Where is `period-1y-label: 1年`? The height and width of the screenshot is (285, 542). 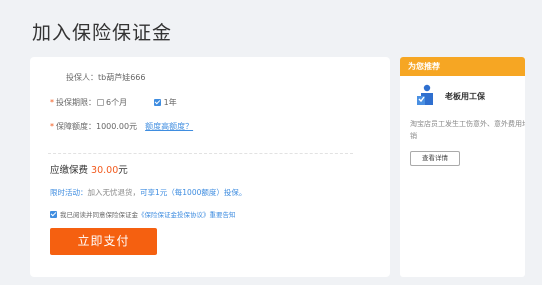
period-1y-label: 1年 is located at coordinates (170, 102).